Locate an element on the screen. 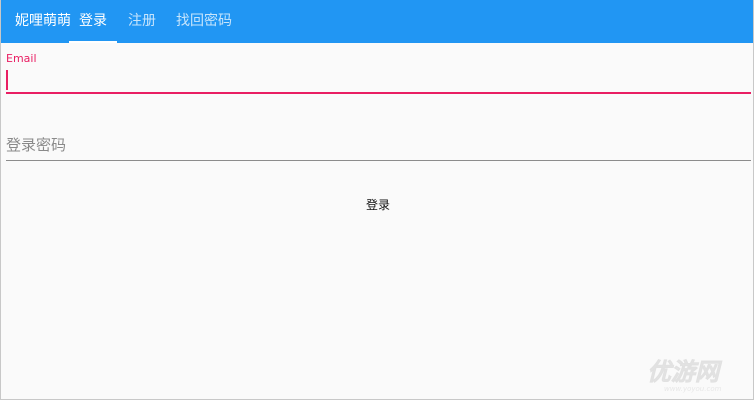 This screenshot has height=400, width=754. email-label: Email is located at coordinates (21, 58).